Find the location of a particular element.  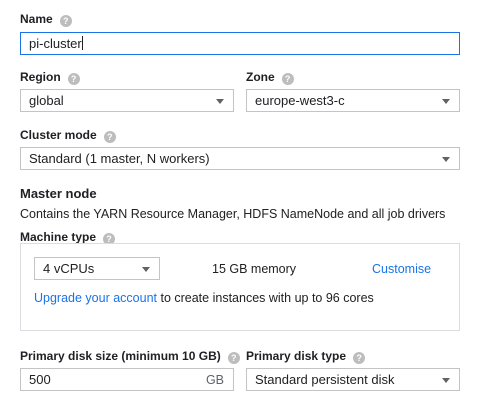

customise-link: Customise is located at coordinates (401, 269).